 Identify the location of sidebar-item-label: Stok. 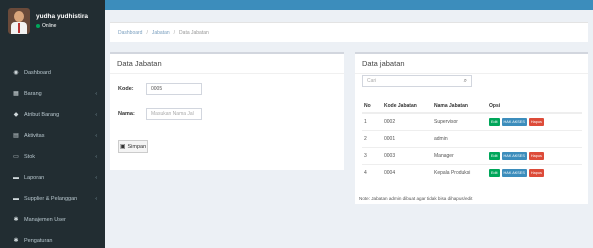
(30, 156).